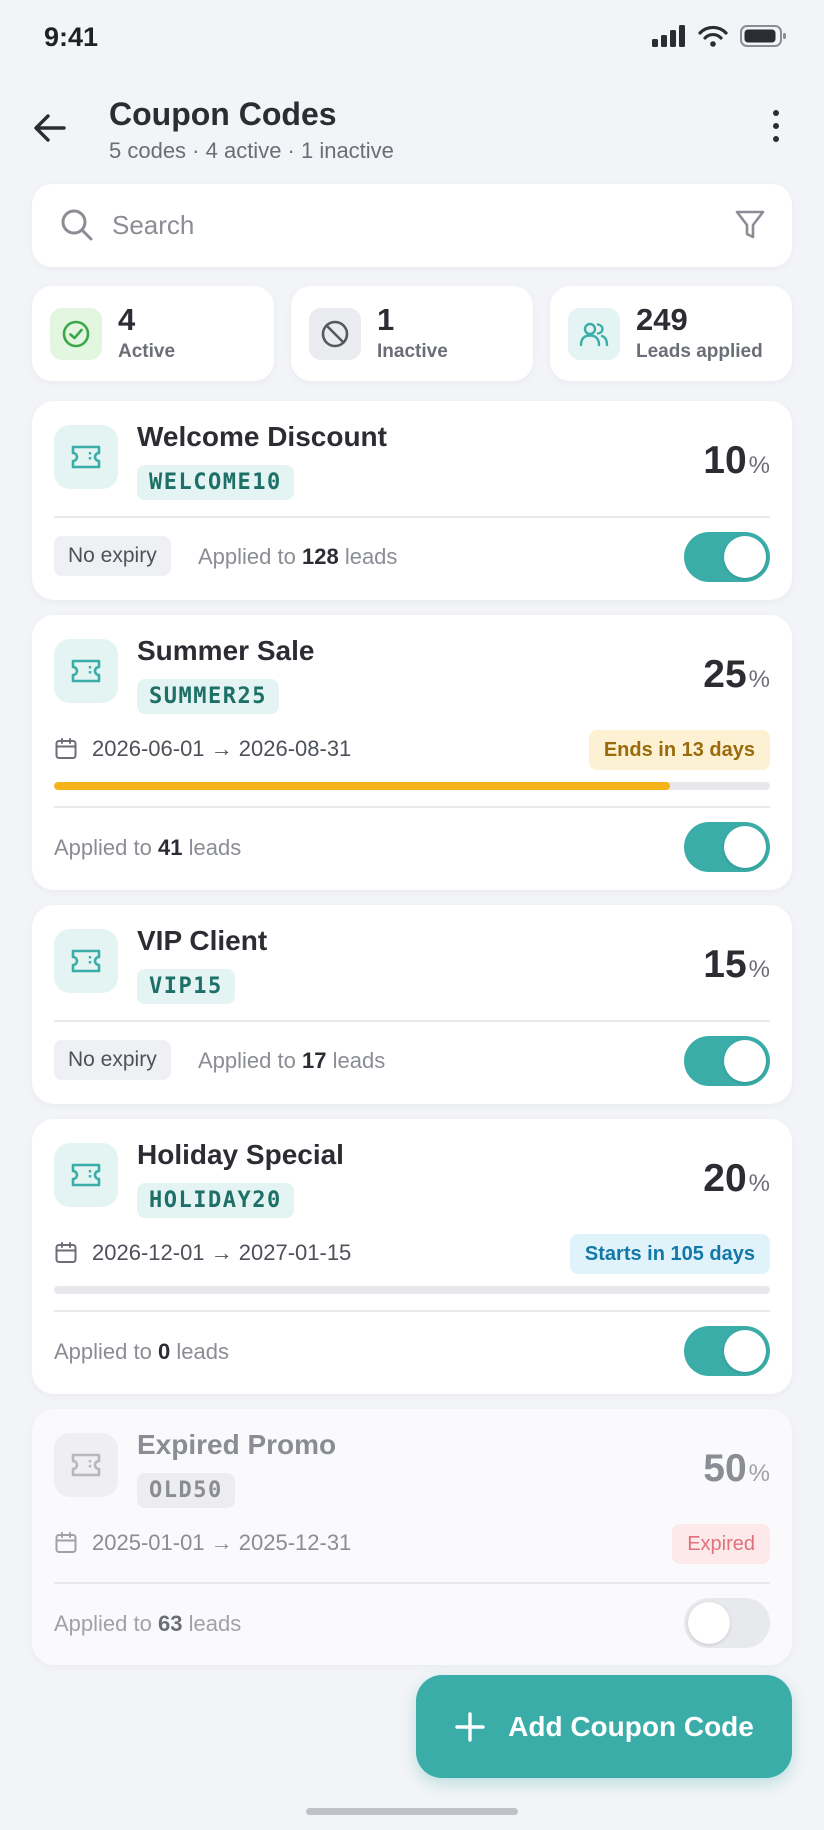 Image resolution: width=824 pixels, height=1830 pixels. I want to click on add-coupon-label: Add Coupon Code, so click(631, 1726).